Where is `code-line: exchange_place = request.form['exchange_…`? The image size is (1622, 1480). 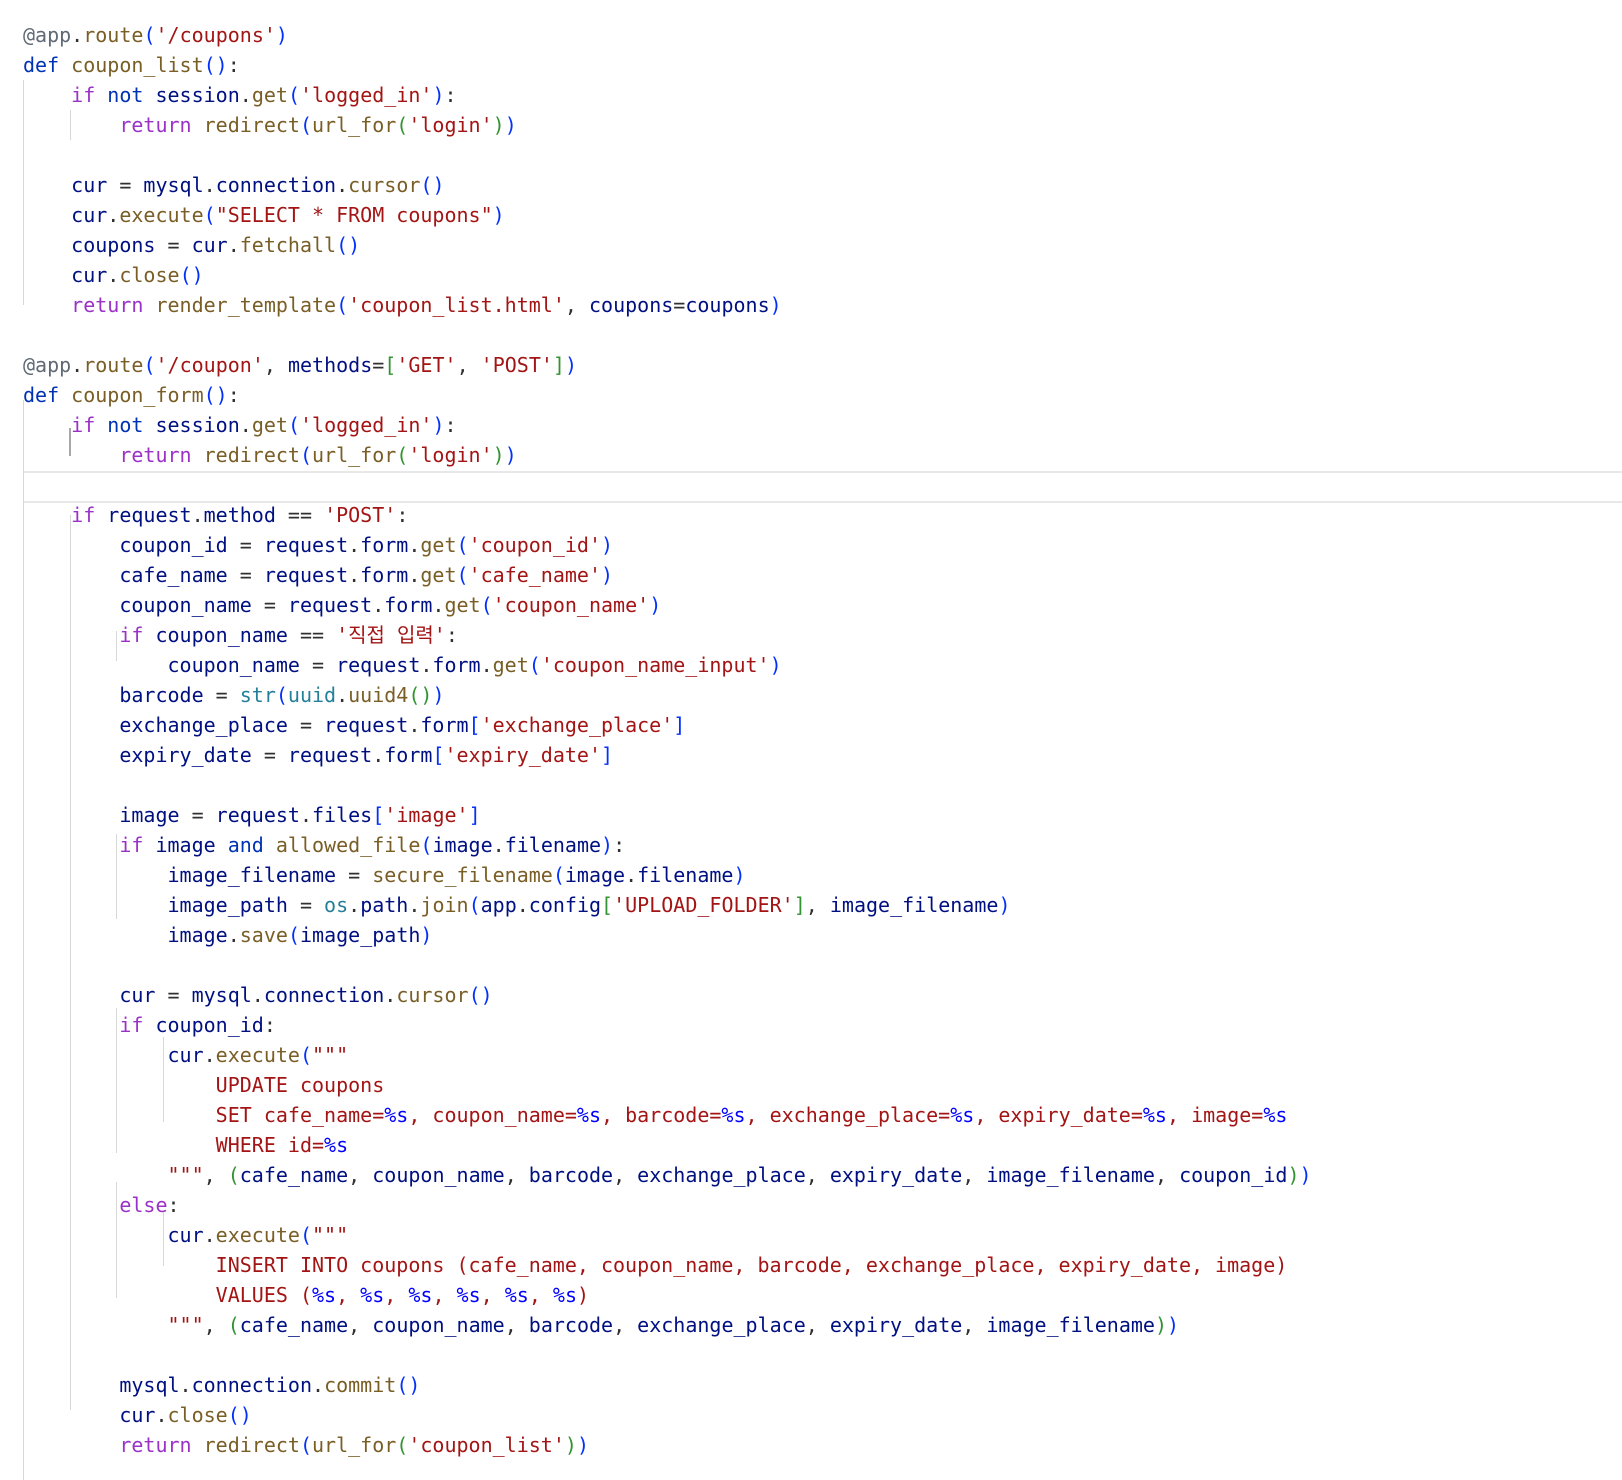
code-line: exchange_place = request.form['exchange_… is located at coordinates (667, 725).